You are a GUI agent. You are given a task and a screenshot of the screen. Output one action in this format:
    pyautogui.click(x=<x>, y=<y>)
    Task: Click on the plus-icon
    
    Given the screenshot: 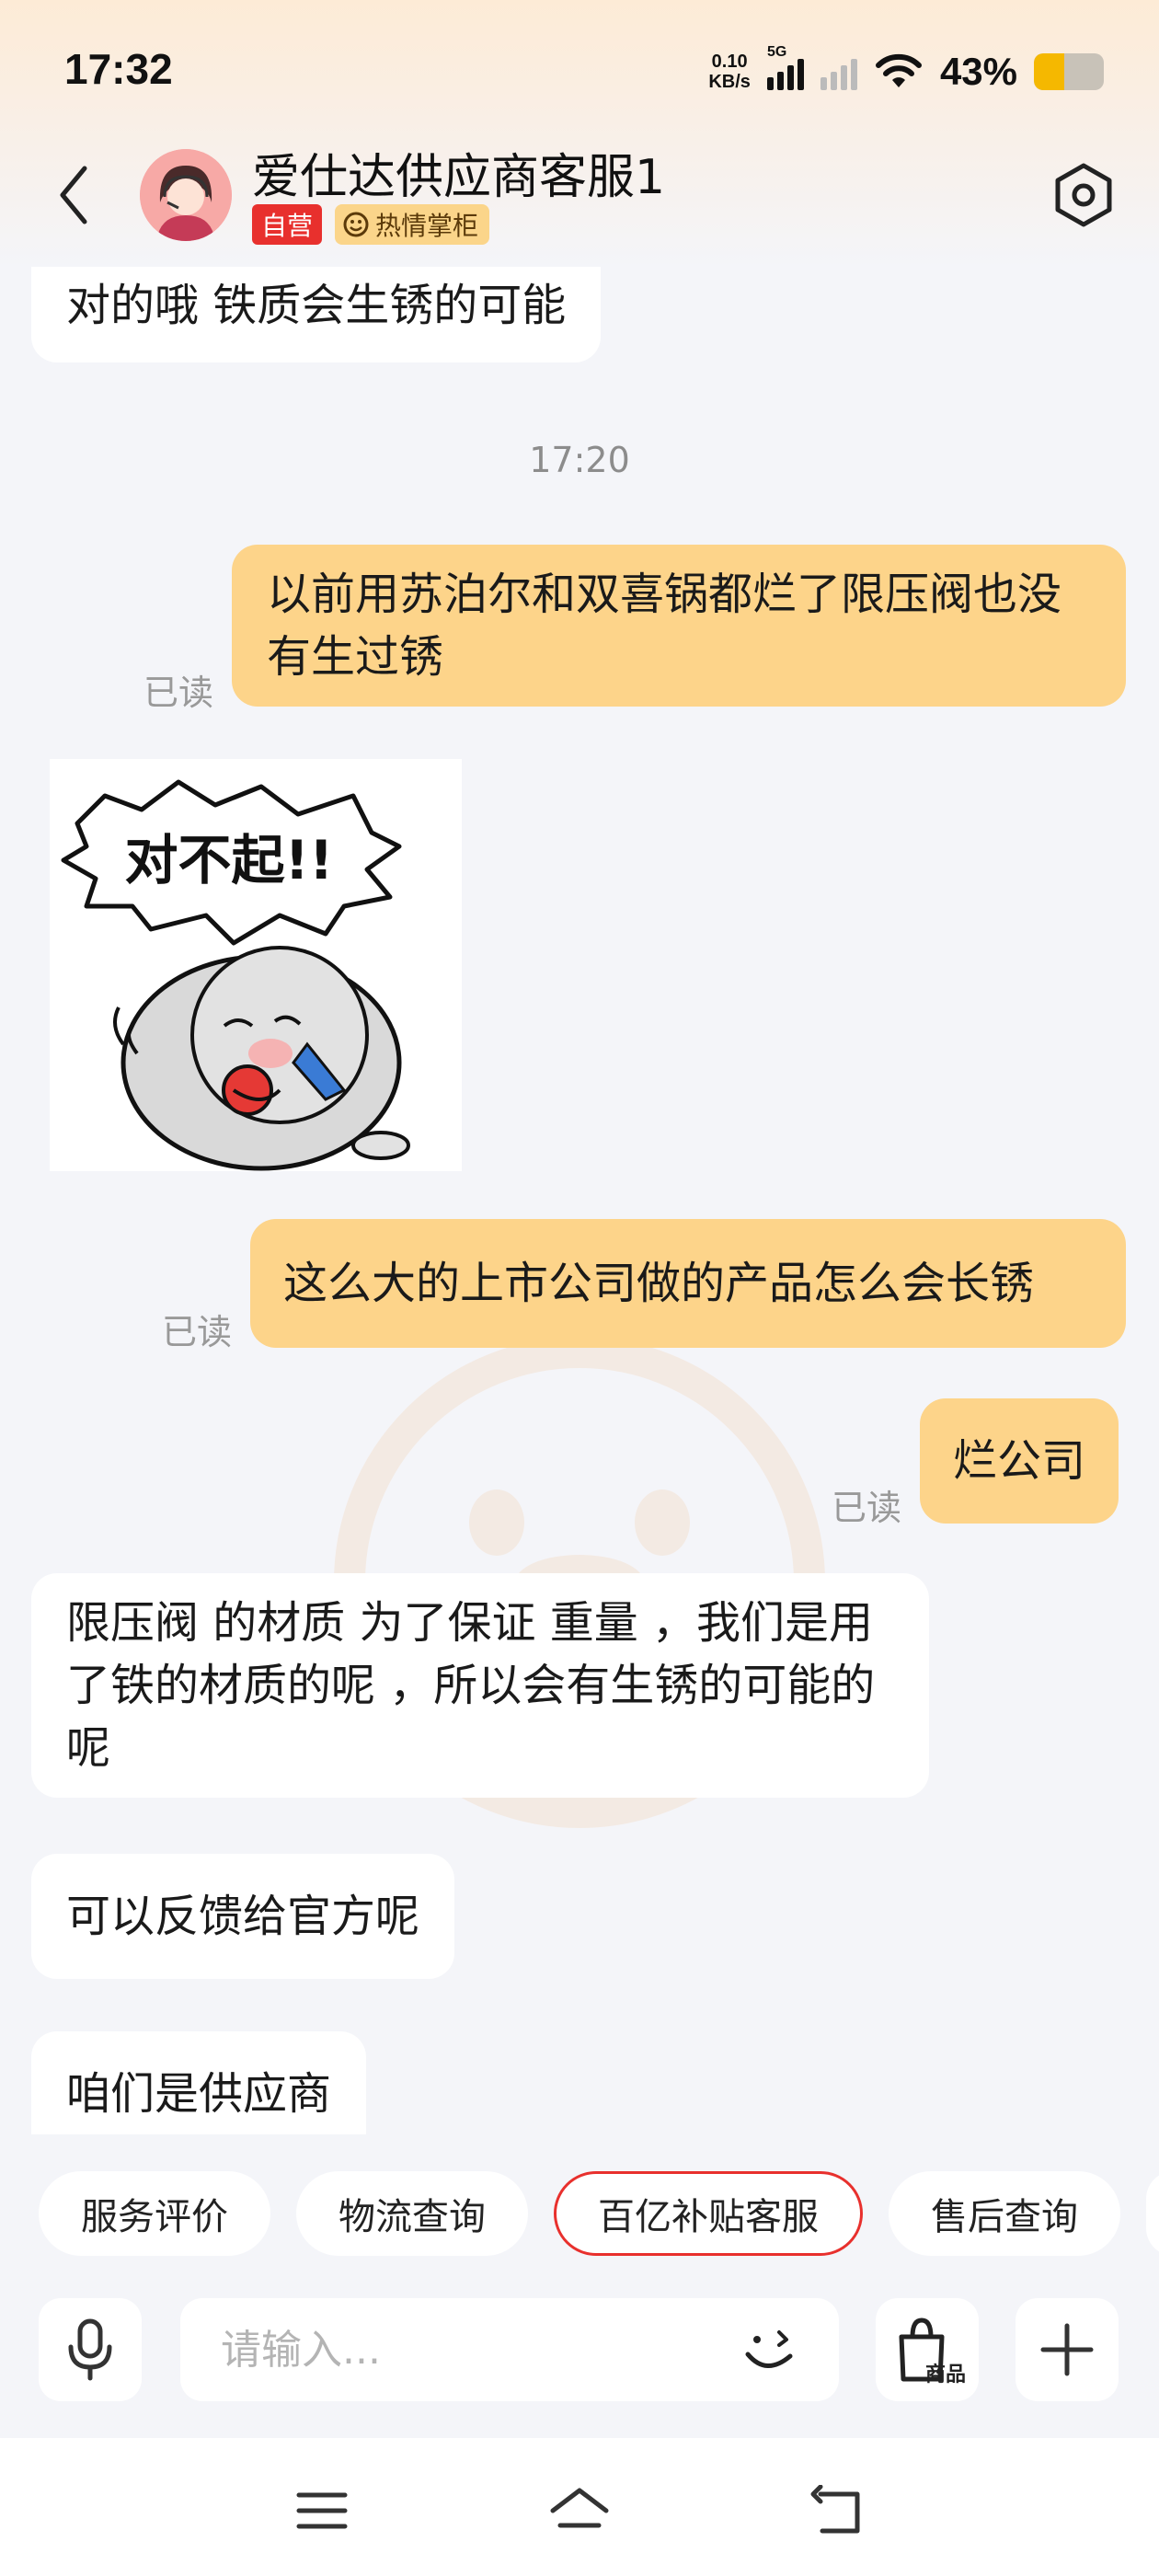 What is the action you would take?
    pyautogui.click(x=1067, y=2349)
    